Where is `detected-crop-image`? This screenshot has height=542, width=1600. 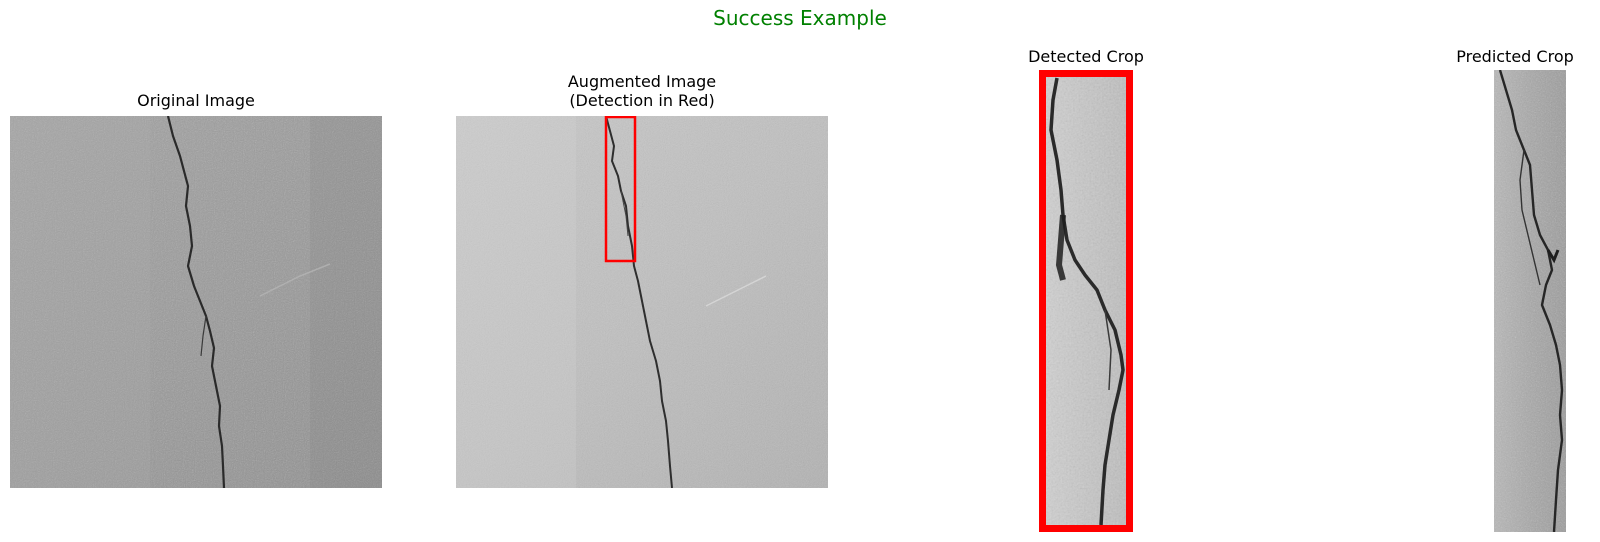
detected-crop-image is located at coordinates (1086, 301).